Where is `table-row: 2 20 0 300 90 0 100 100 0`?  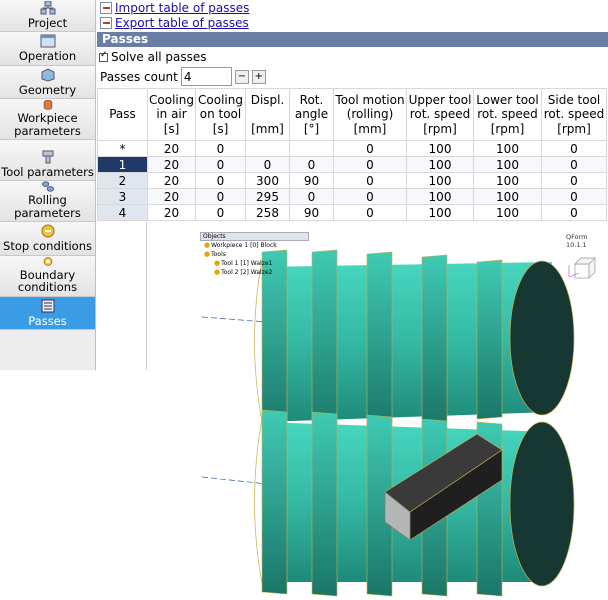 table-row: 2 20 0 300 90 0 100 100 0 is located at coordinates (352, 180).